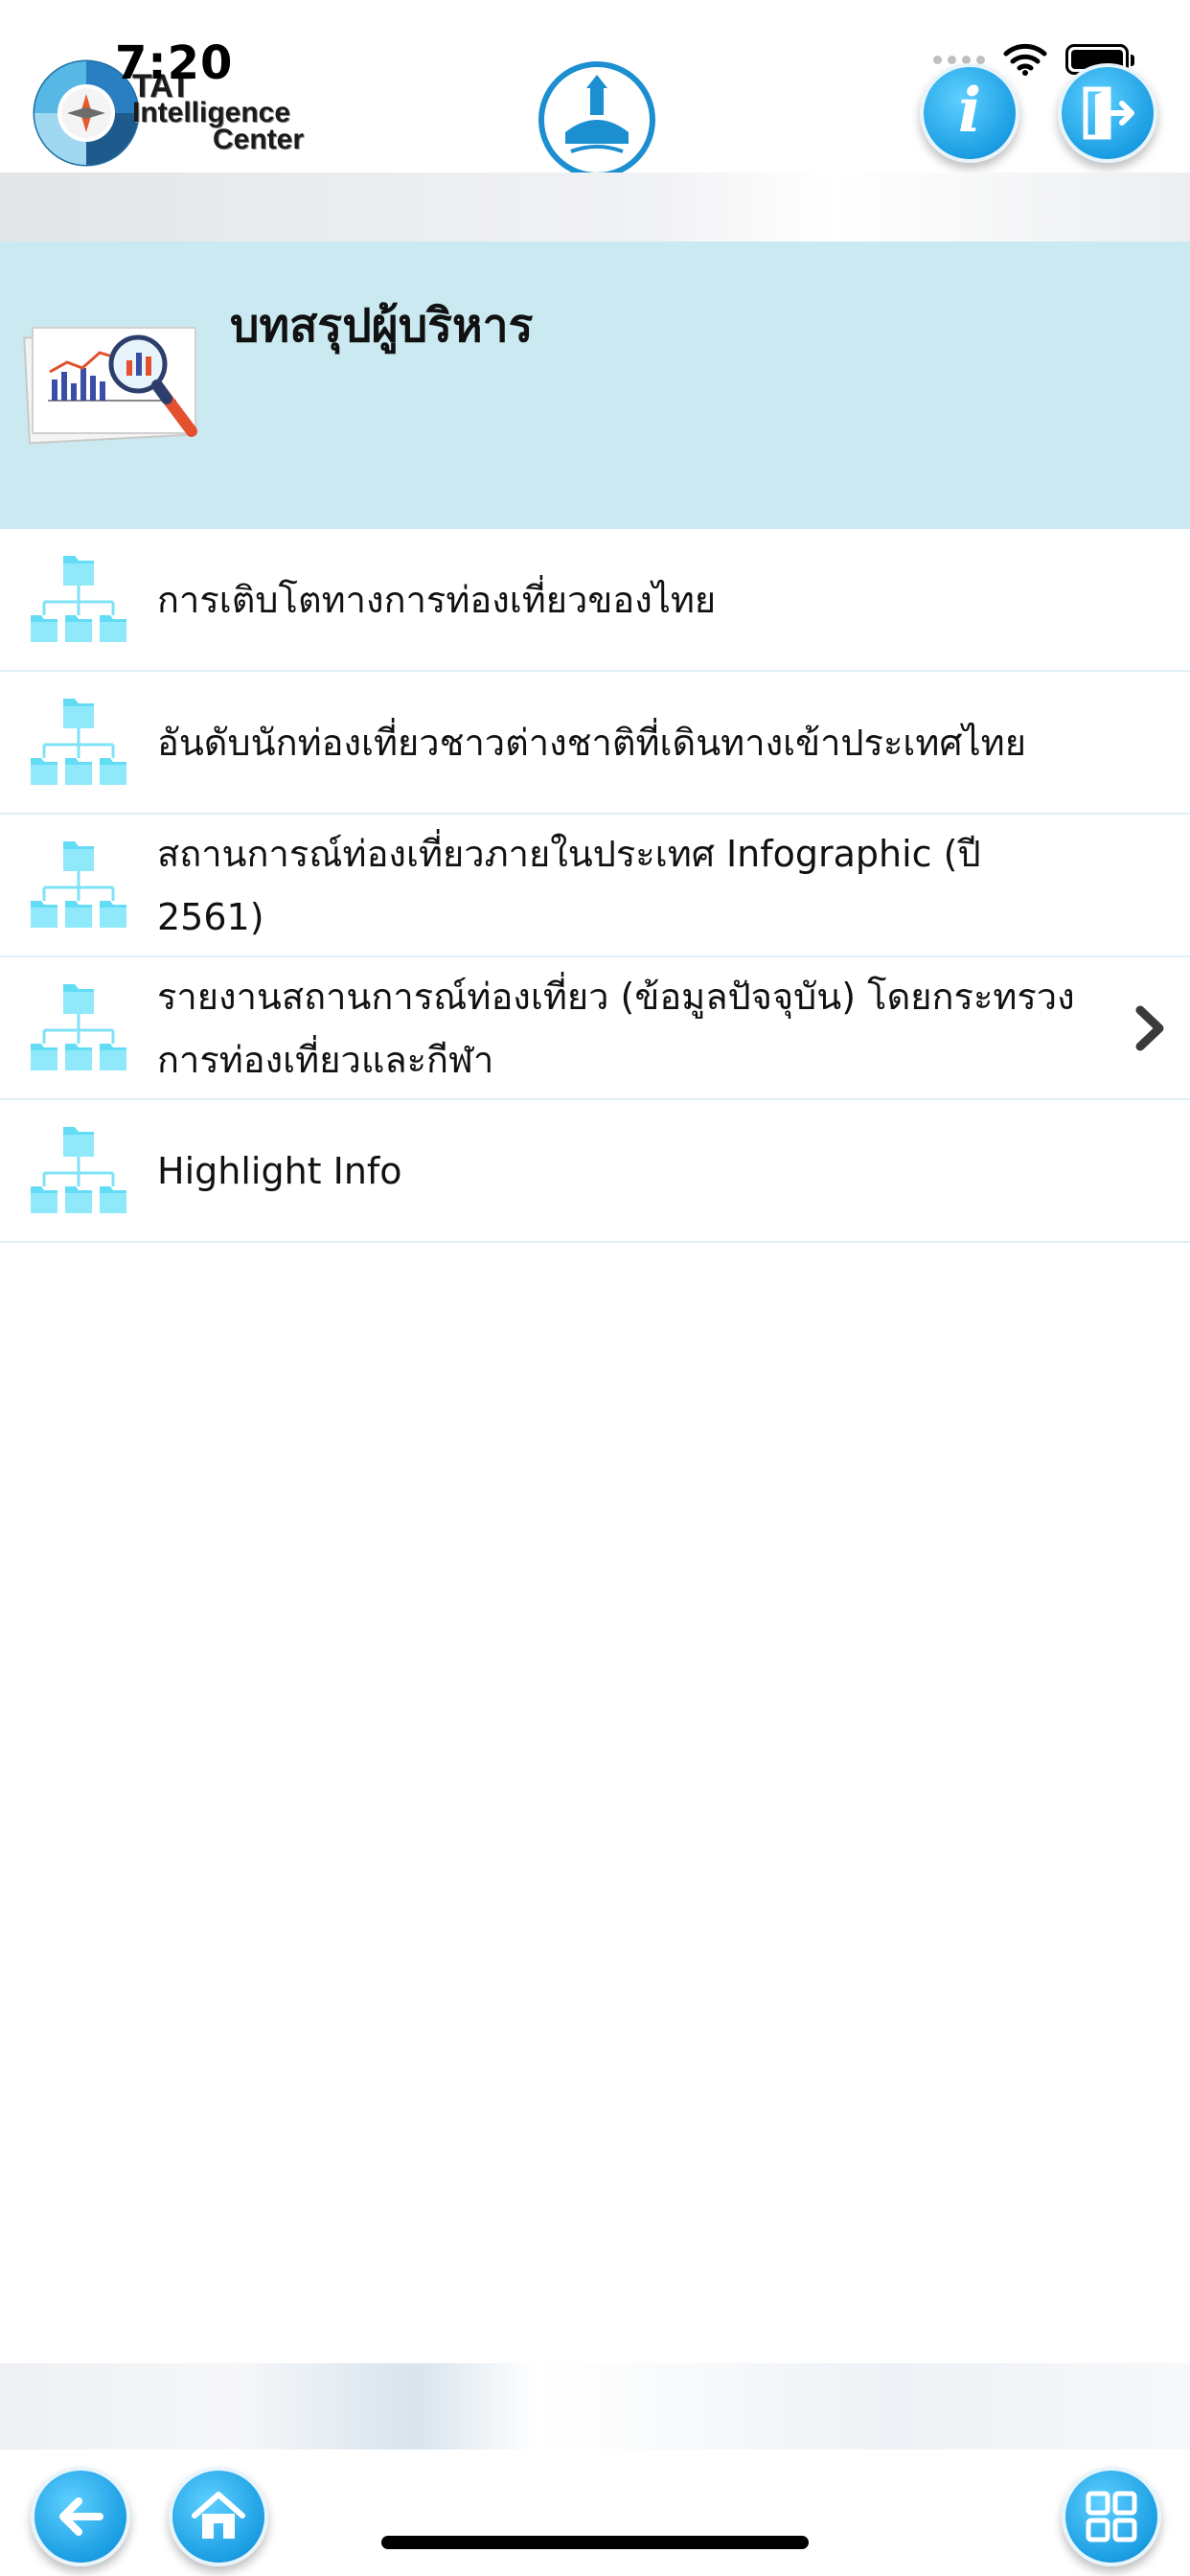 The width and height of the screenshot is (1190, 2576). What do you see at coordinates (437, 599) in the screenshot?
I see `menu-item-label: การเติบโตทางการท่องเที่ยวของไทย` at bounding box center [437, 599].